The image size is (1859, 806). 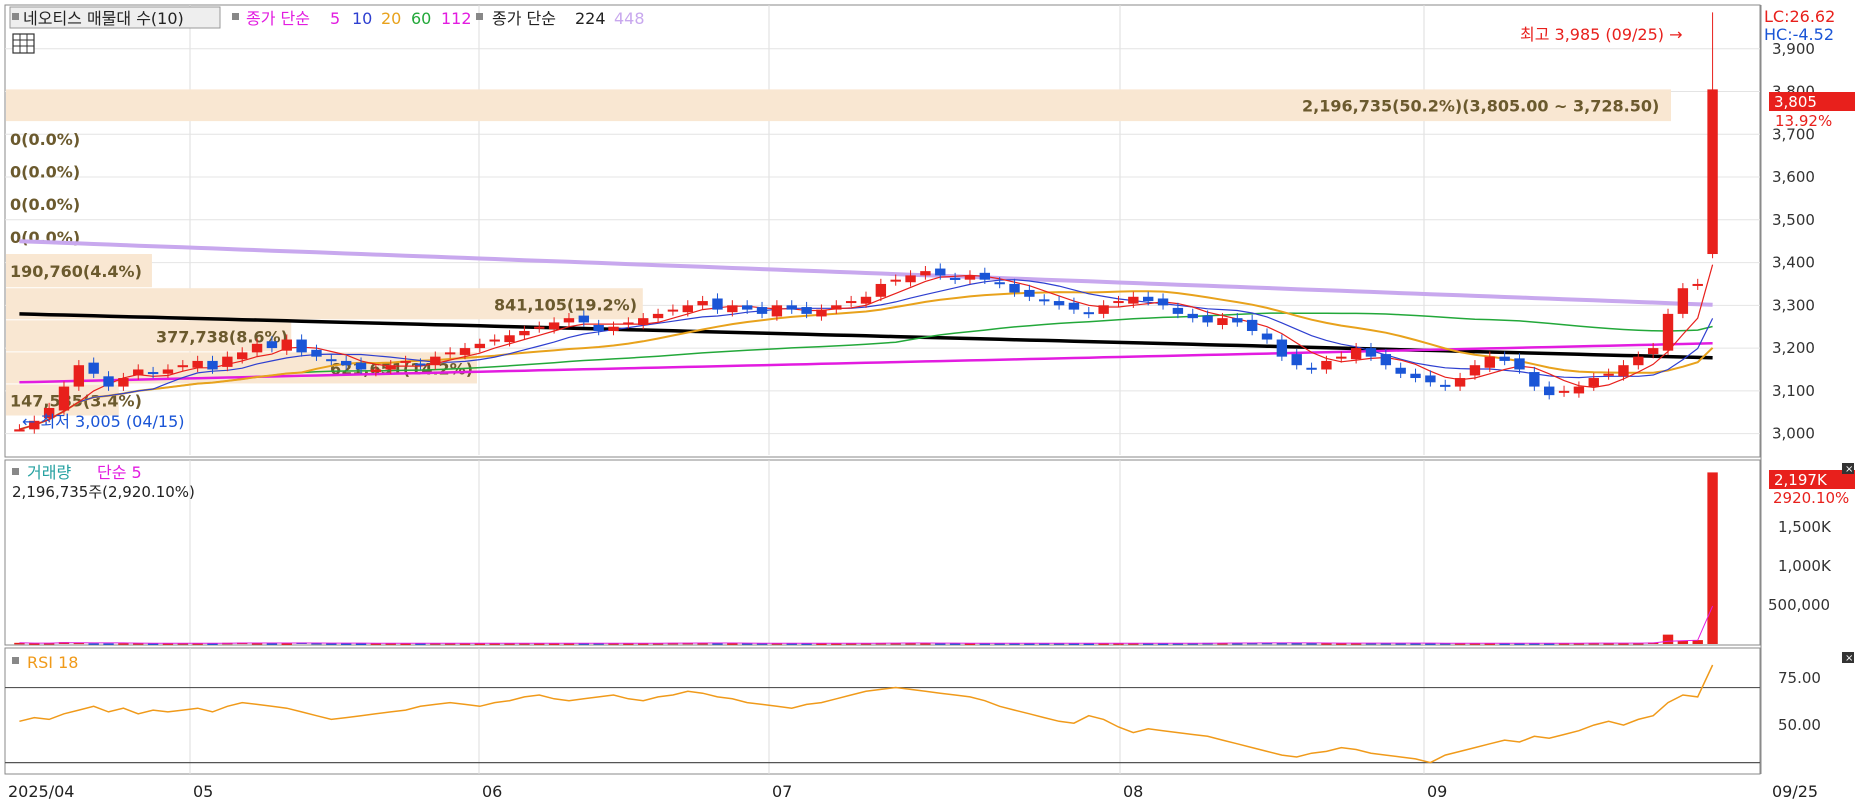 What do you see at coordinates (590, 18) in the screenshot?
I see `ma224-legend: 224` at bounding box center [590, 18].